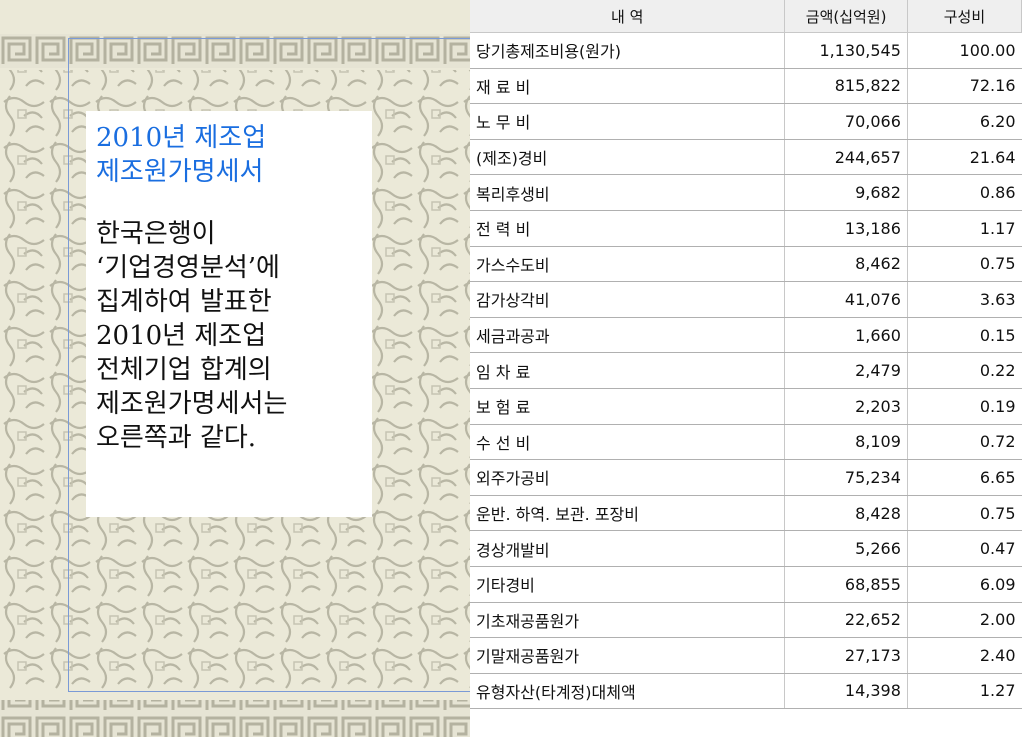 The image size is (1024, 737). I want to click on row-item-cell: 보 험 료, so click(627, 406).